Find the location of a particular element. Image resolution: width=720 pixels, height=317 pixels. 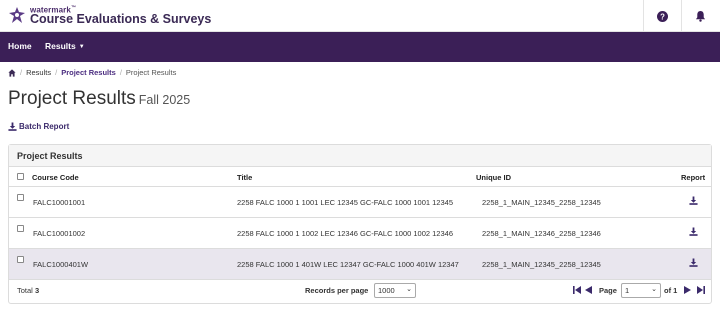

course-code-cell: FALC10001002 is located at coordinates (59, 233).